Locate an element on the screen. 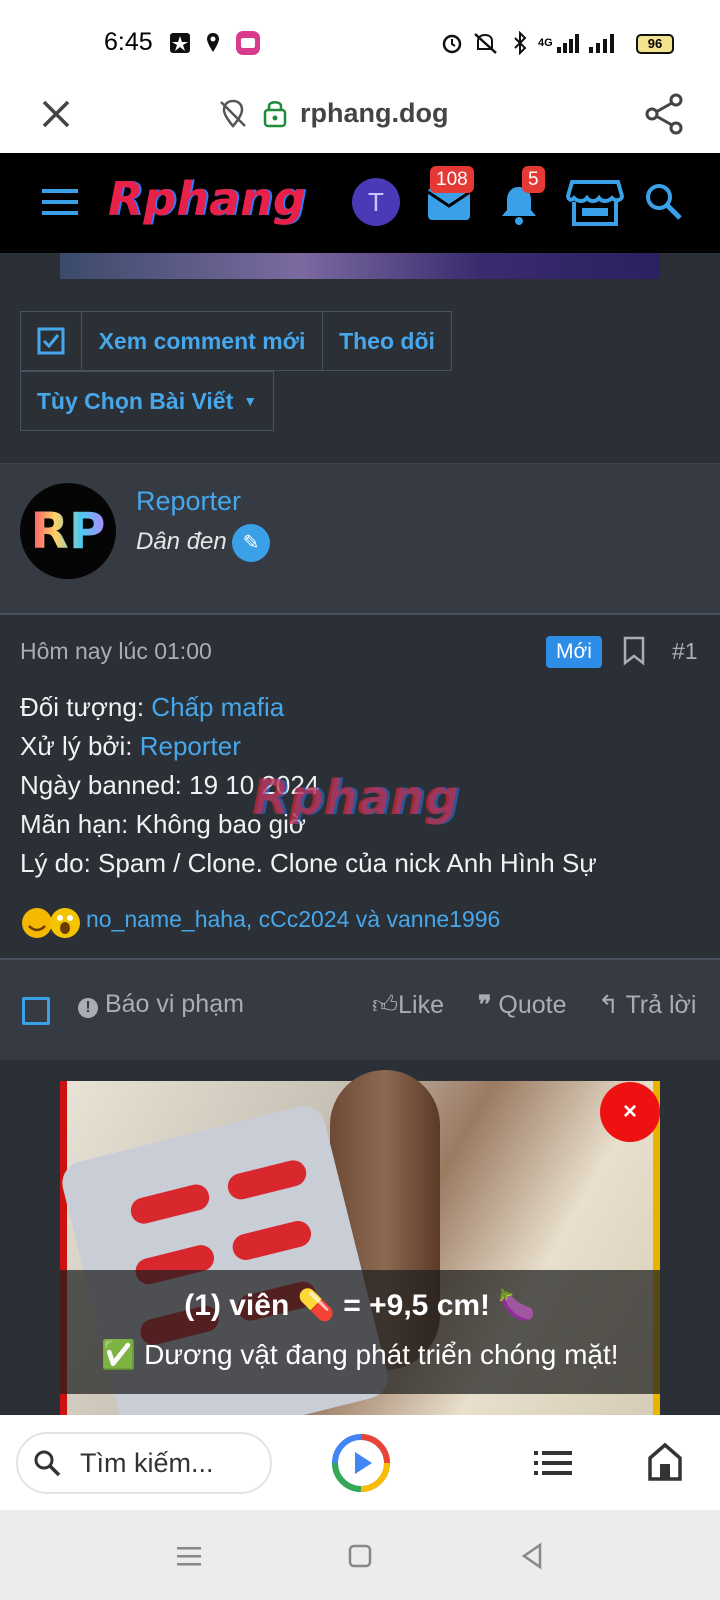 This screenshot has width=720, height=1600. mute-icon is located at coordinates (486, 43).